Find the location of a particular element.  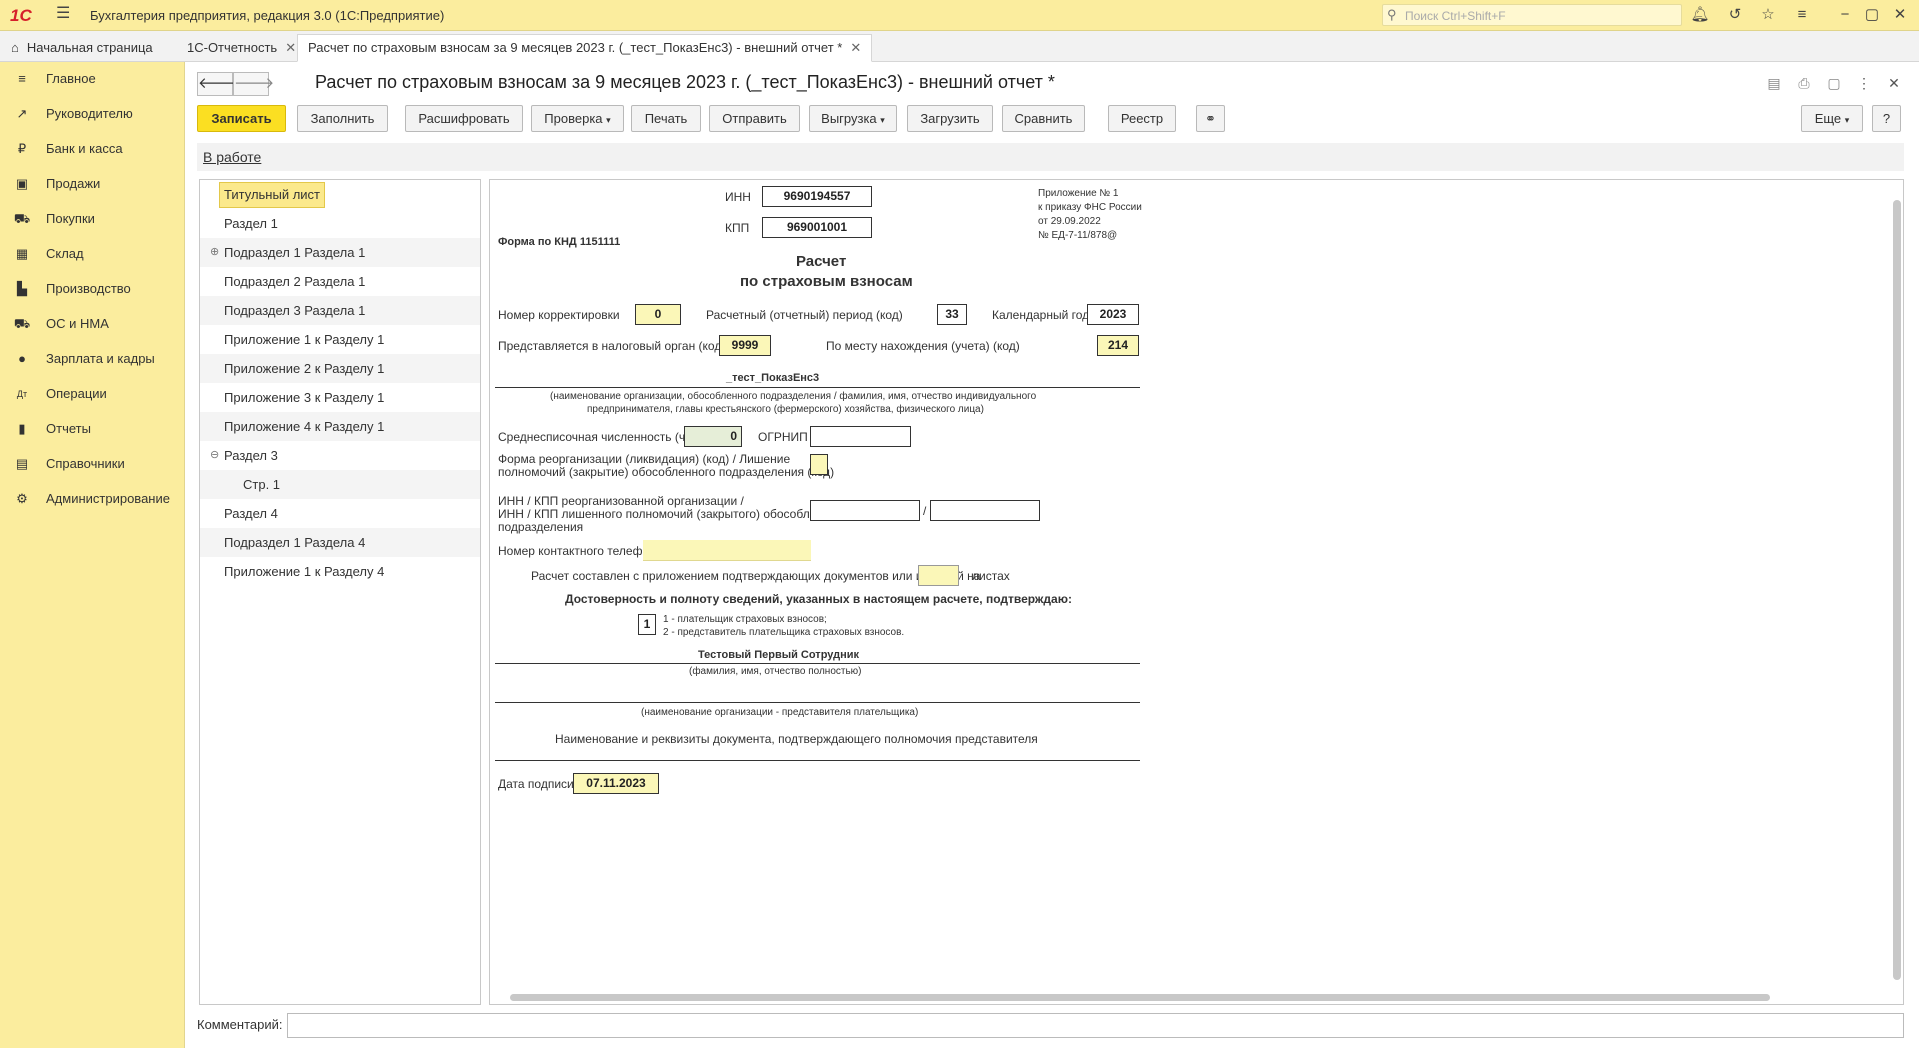

close-icon: ✕ is located at coordinates (1894, 83).